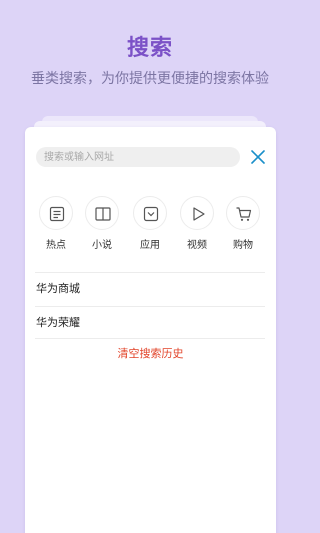 The width and height of the screenshot is (320, 533). What do you see at coordinates (150, 79) in the screenshot?
I see `hero-subtitle: 垂类搜索，为你提供更便捷的搜索体验` at bounding box center [150, 79].